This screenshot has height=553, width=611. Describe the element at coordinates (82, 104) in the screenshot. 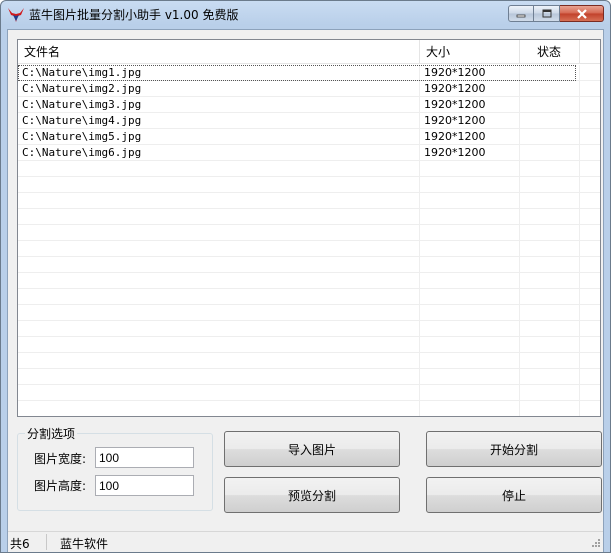

I see `file-path-cell: C:\Nature\img3.jpg` at that location.